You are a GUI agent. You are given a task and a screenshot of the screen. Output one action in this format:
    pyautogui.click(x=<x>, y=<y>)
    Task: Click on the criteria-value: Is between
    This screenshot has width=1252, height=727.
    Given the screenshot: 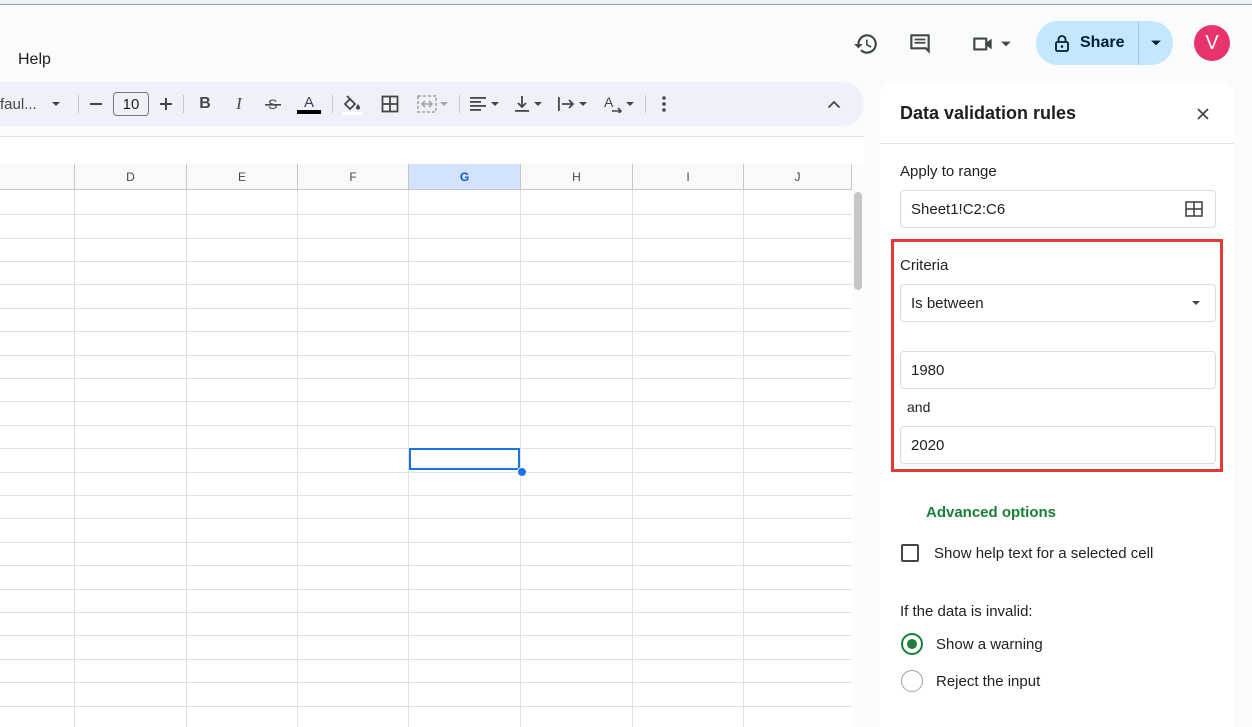 What is the action you would take?
    pyautogui.click(x=947, y=303)
    